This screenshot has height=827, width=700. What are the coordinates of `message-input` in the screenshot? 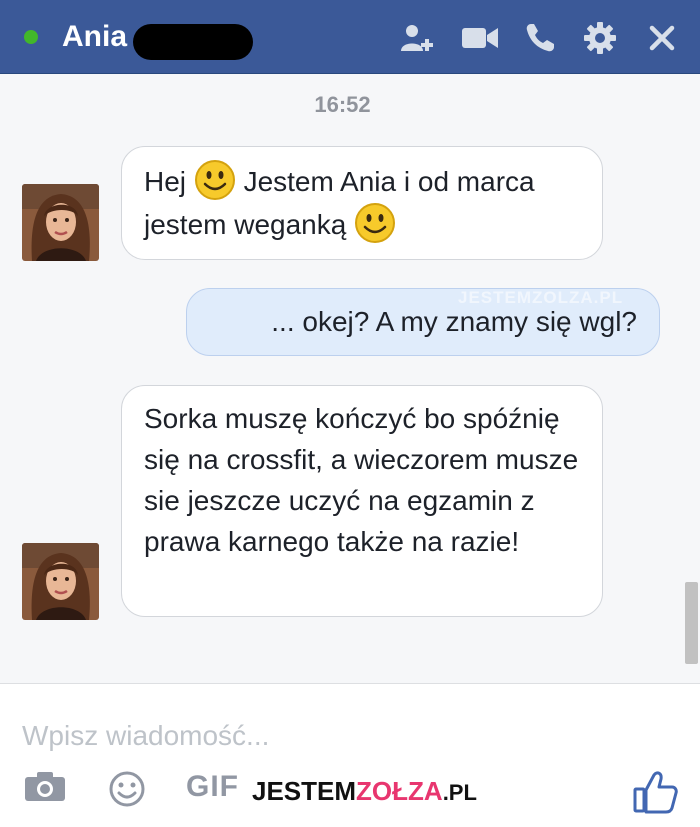 It's located at (342, 736).